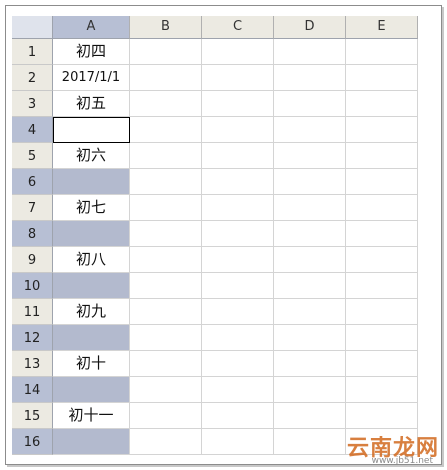 Image resolution: width=447 pixels, height=470 pixels. What do you see at coordinates (166, 182) in the screenshot?
I see `cell-b6` at bounding box center [166, 182].